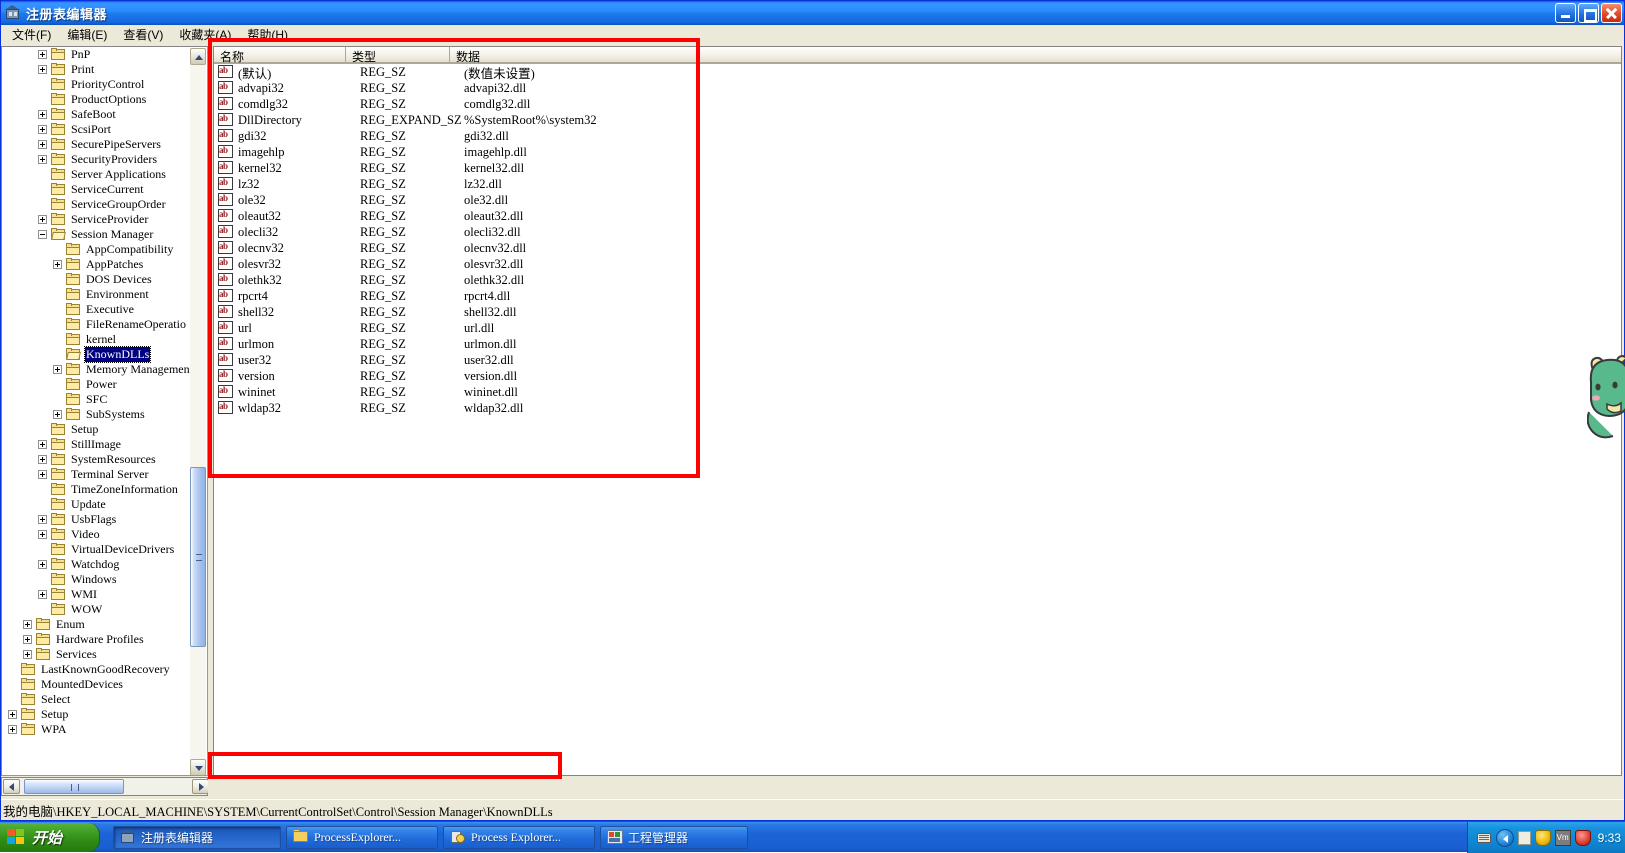 This screenshot has height=853, width=1625. I want to click on tree-node: KnownDLLs, so click(96, 354).